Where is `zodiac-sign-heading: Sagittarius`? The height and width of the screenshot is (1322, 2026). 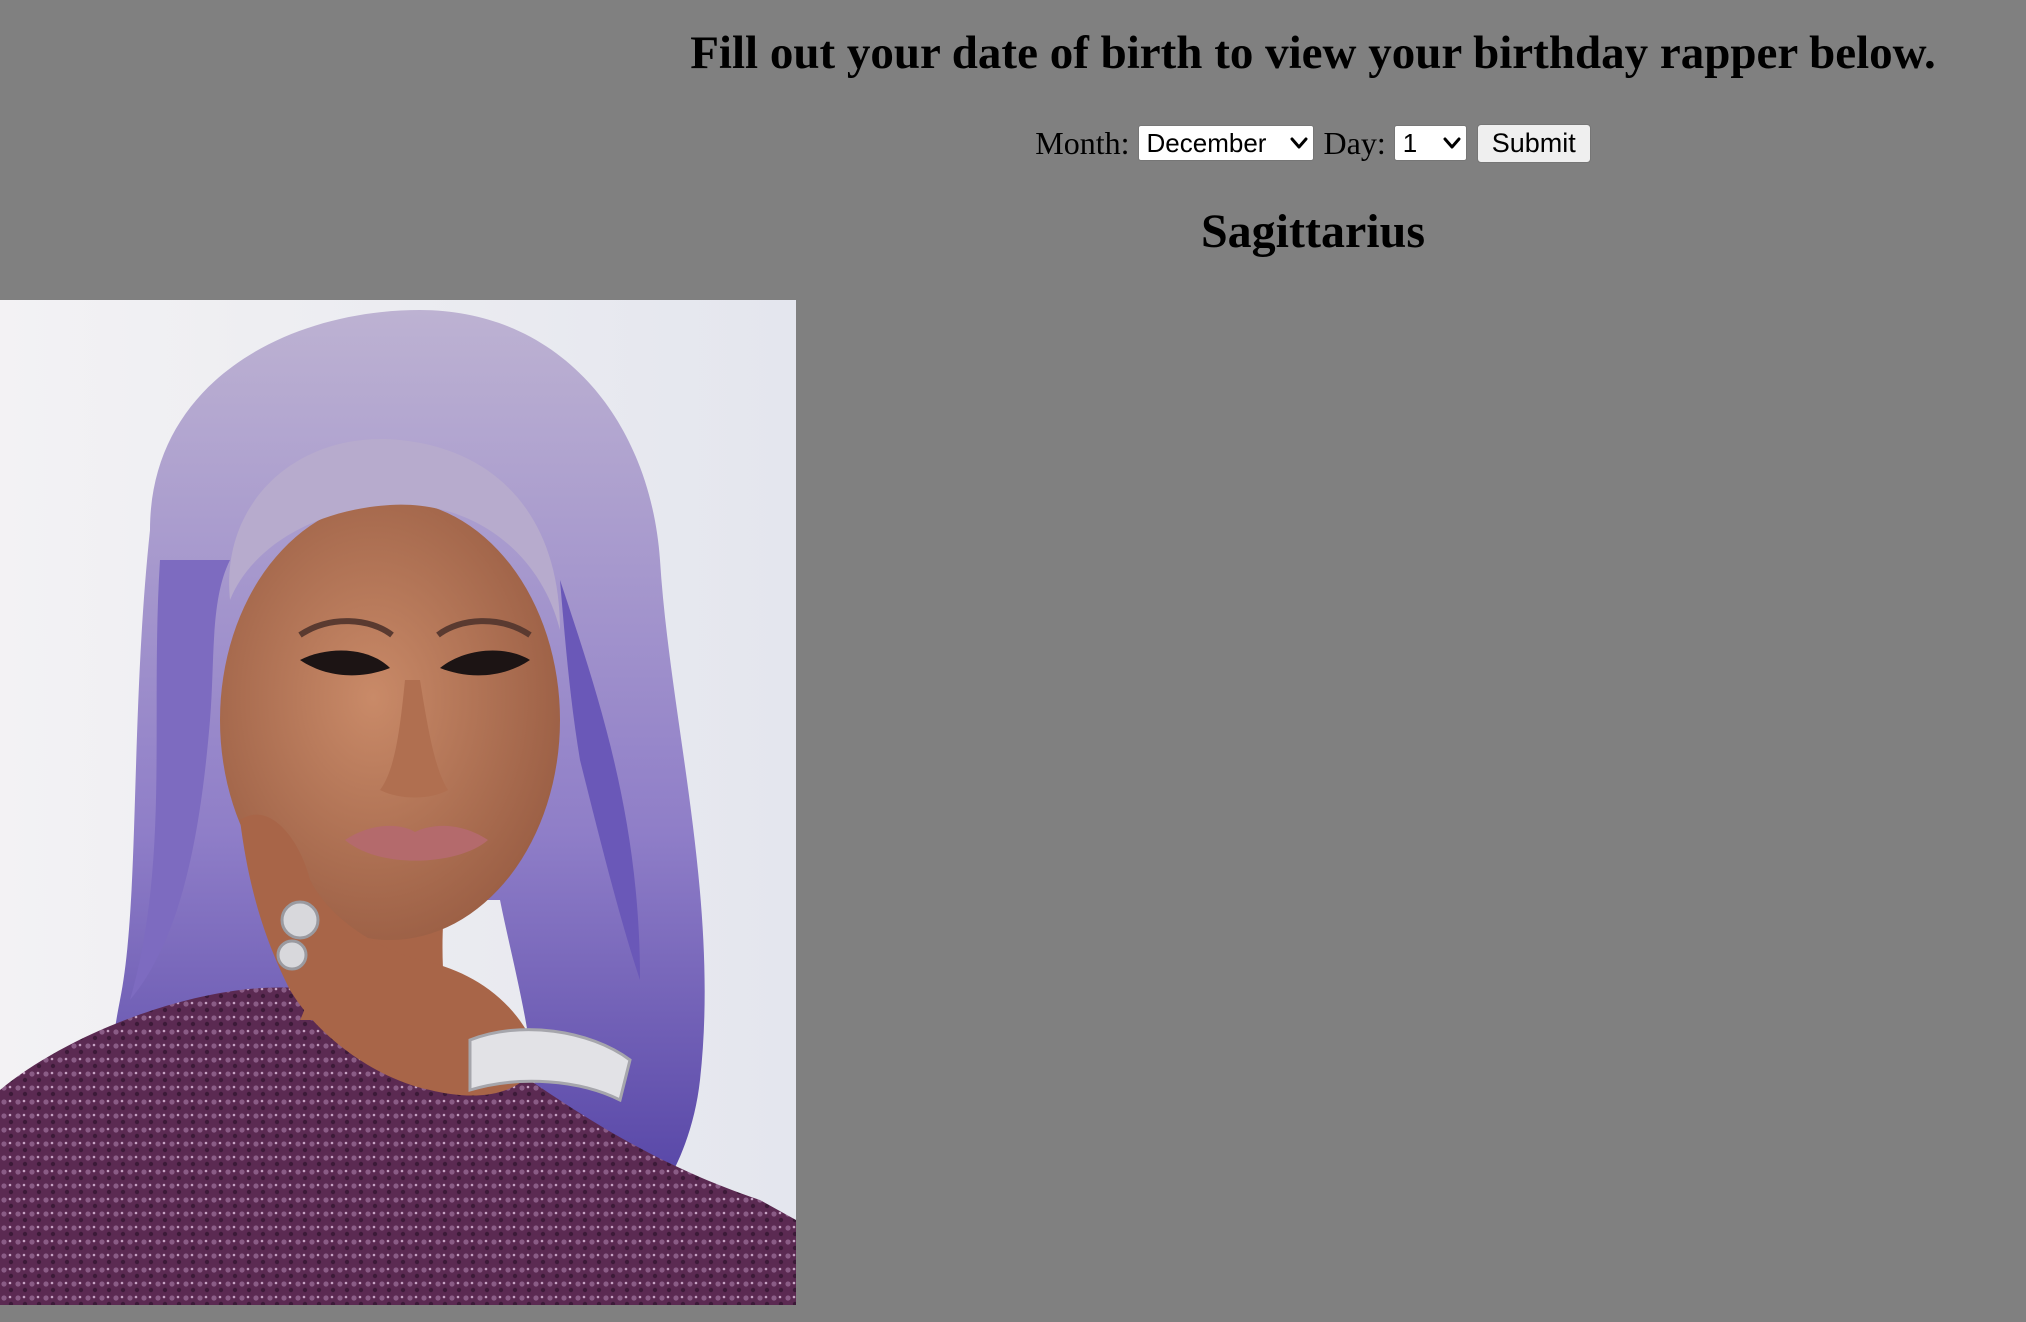 zodiac-sign-heading: Sagittarius is located at coordinates (1312, 231).